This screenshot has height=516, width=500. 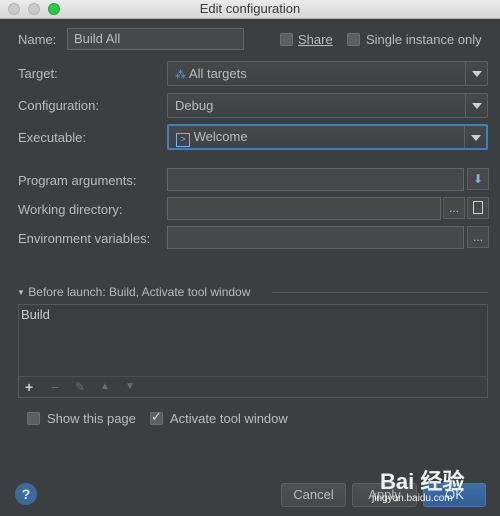 What do you see at coordinates (217, 73) in the screenshot?
I see `target-value: All targets` at bounding box center [217, 73].